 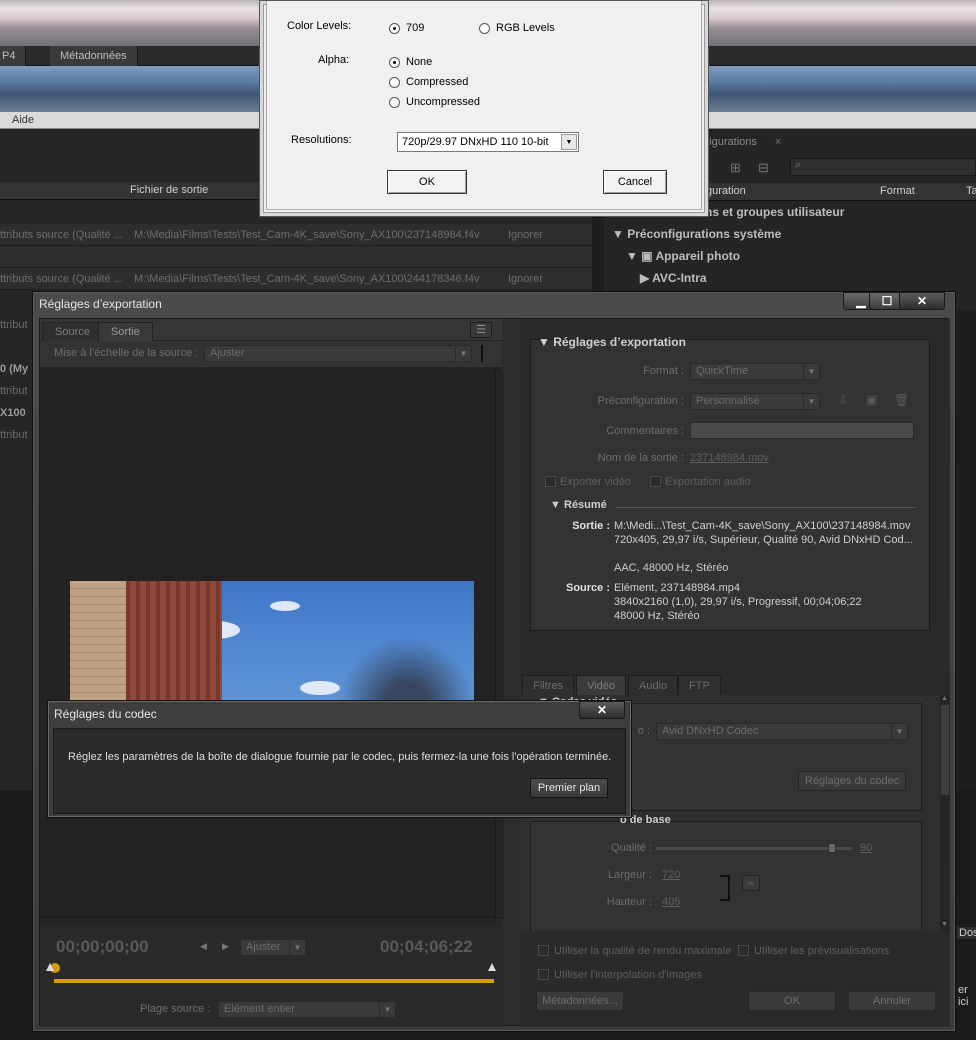 What do you see at coordinates (488, 142) in the screenshot?
I see `resolution-select: 720p/29.97 DNxHD 110 10-bit ▼` at bounding box center [488, 142].